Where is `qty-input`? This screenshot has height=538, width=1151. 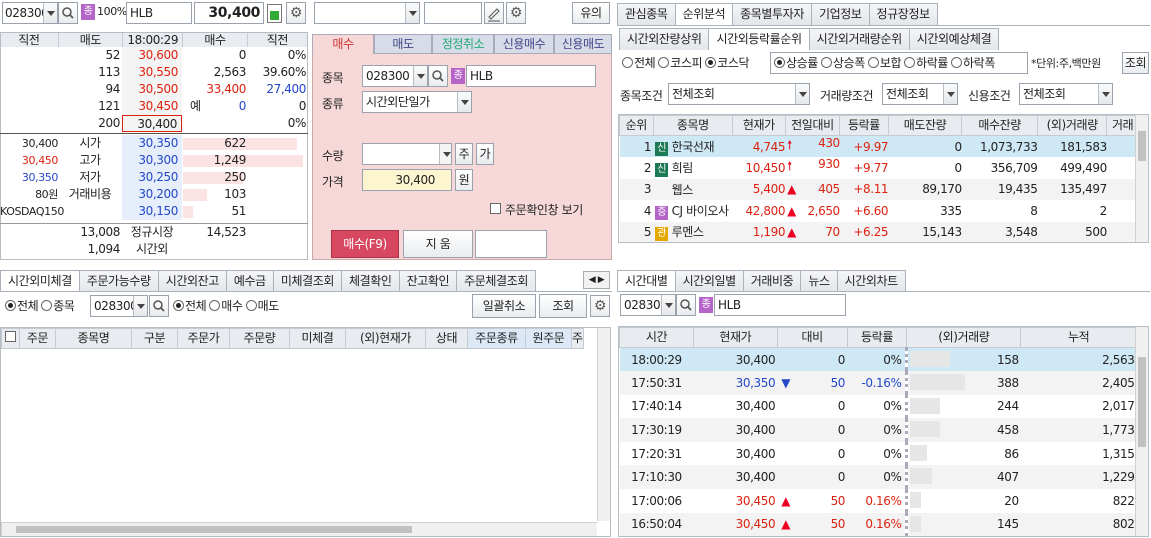 qty-input is located at coordinates (407, 154).